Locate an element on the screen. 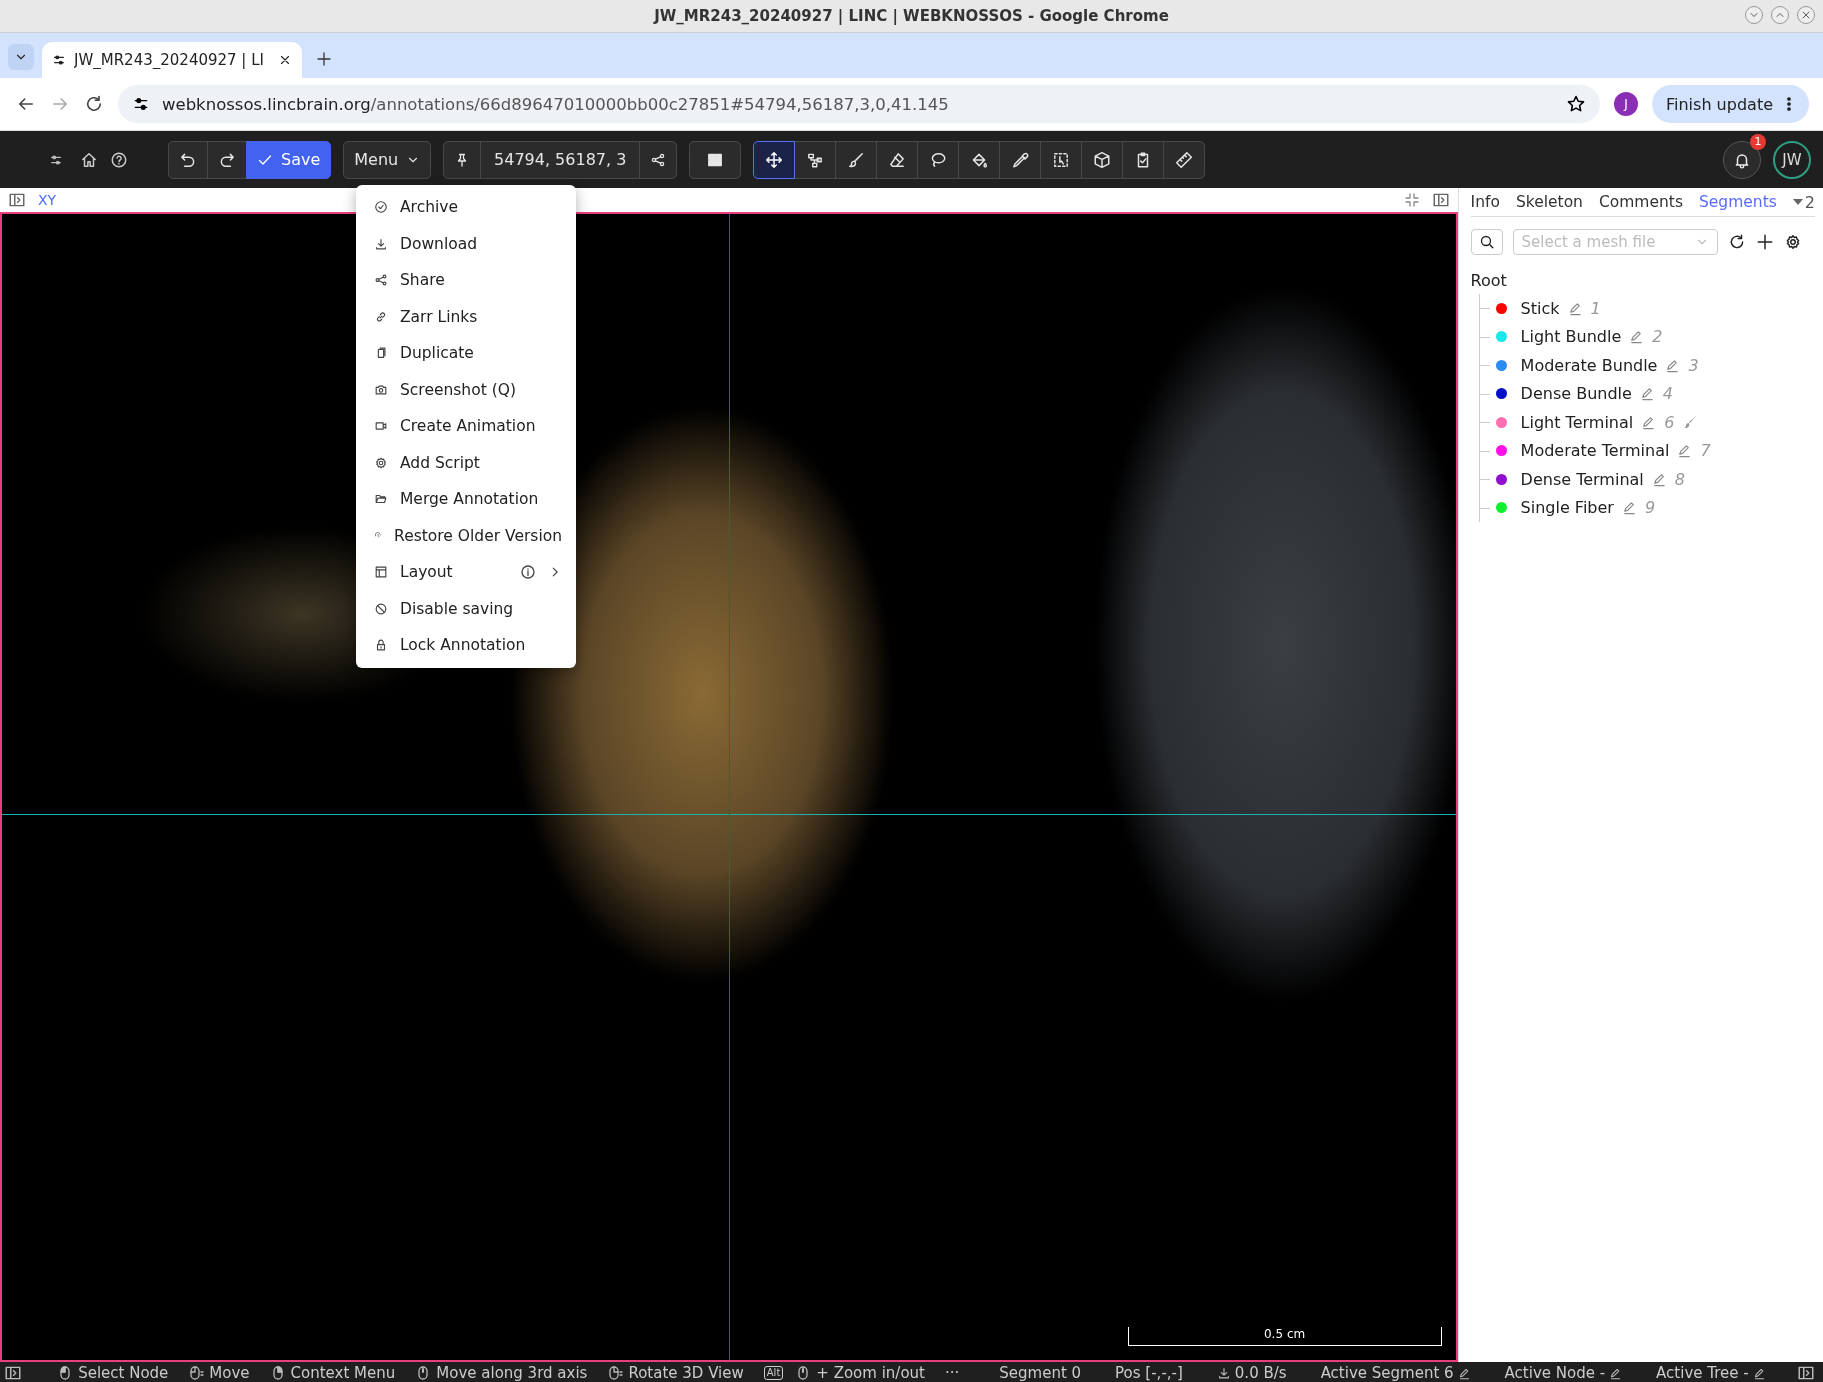  menu-item: Screenshot (Q) is located at coordinates (466, 389).